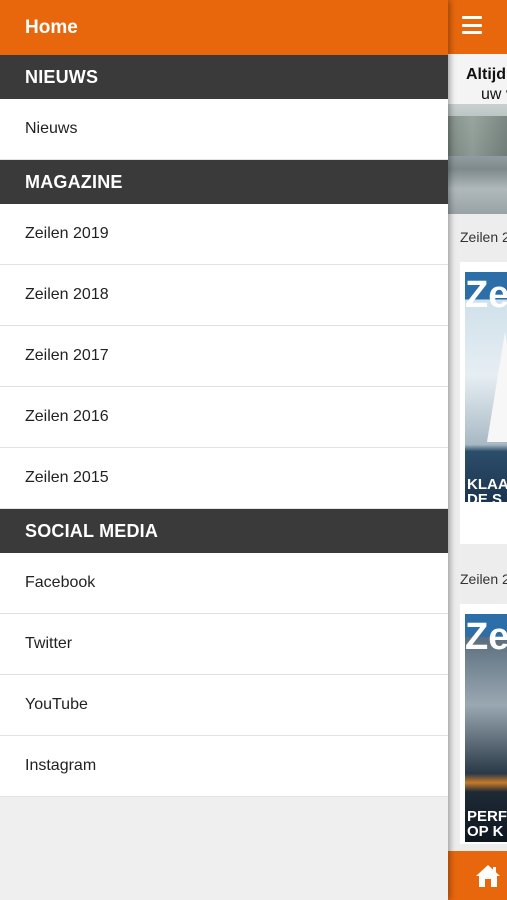 This screenshot has height=900, width=507. I want to click on sail-image, so click(497, 387).